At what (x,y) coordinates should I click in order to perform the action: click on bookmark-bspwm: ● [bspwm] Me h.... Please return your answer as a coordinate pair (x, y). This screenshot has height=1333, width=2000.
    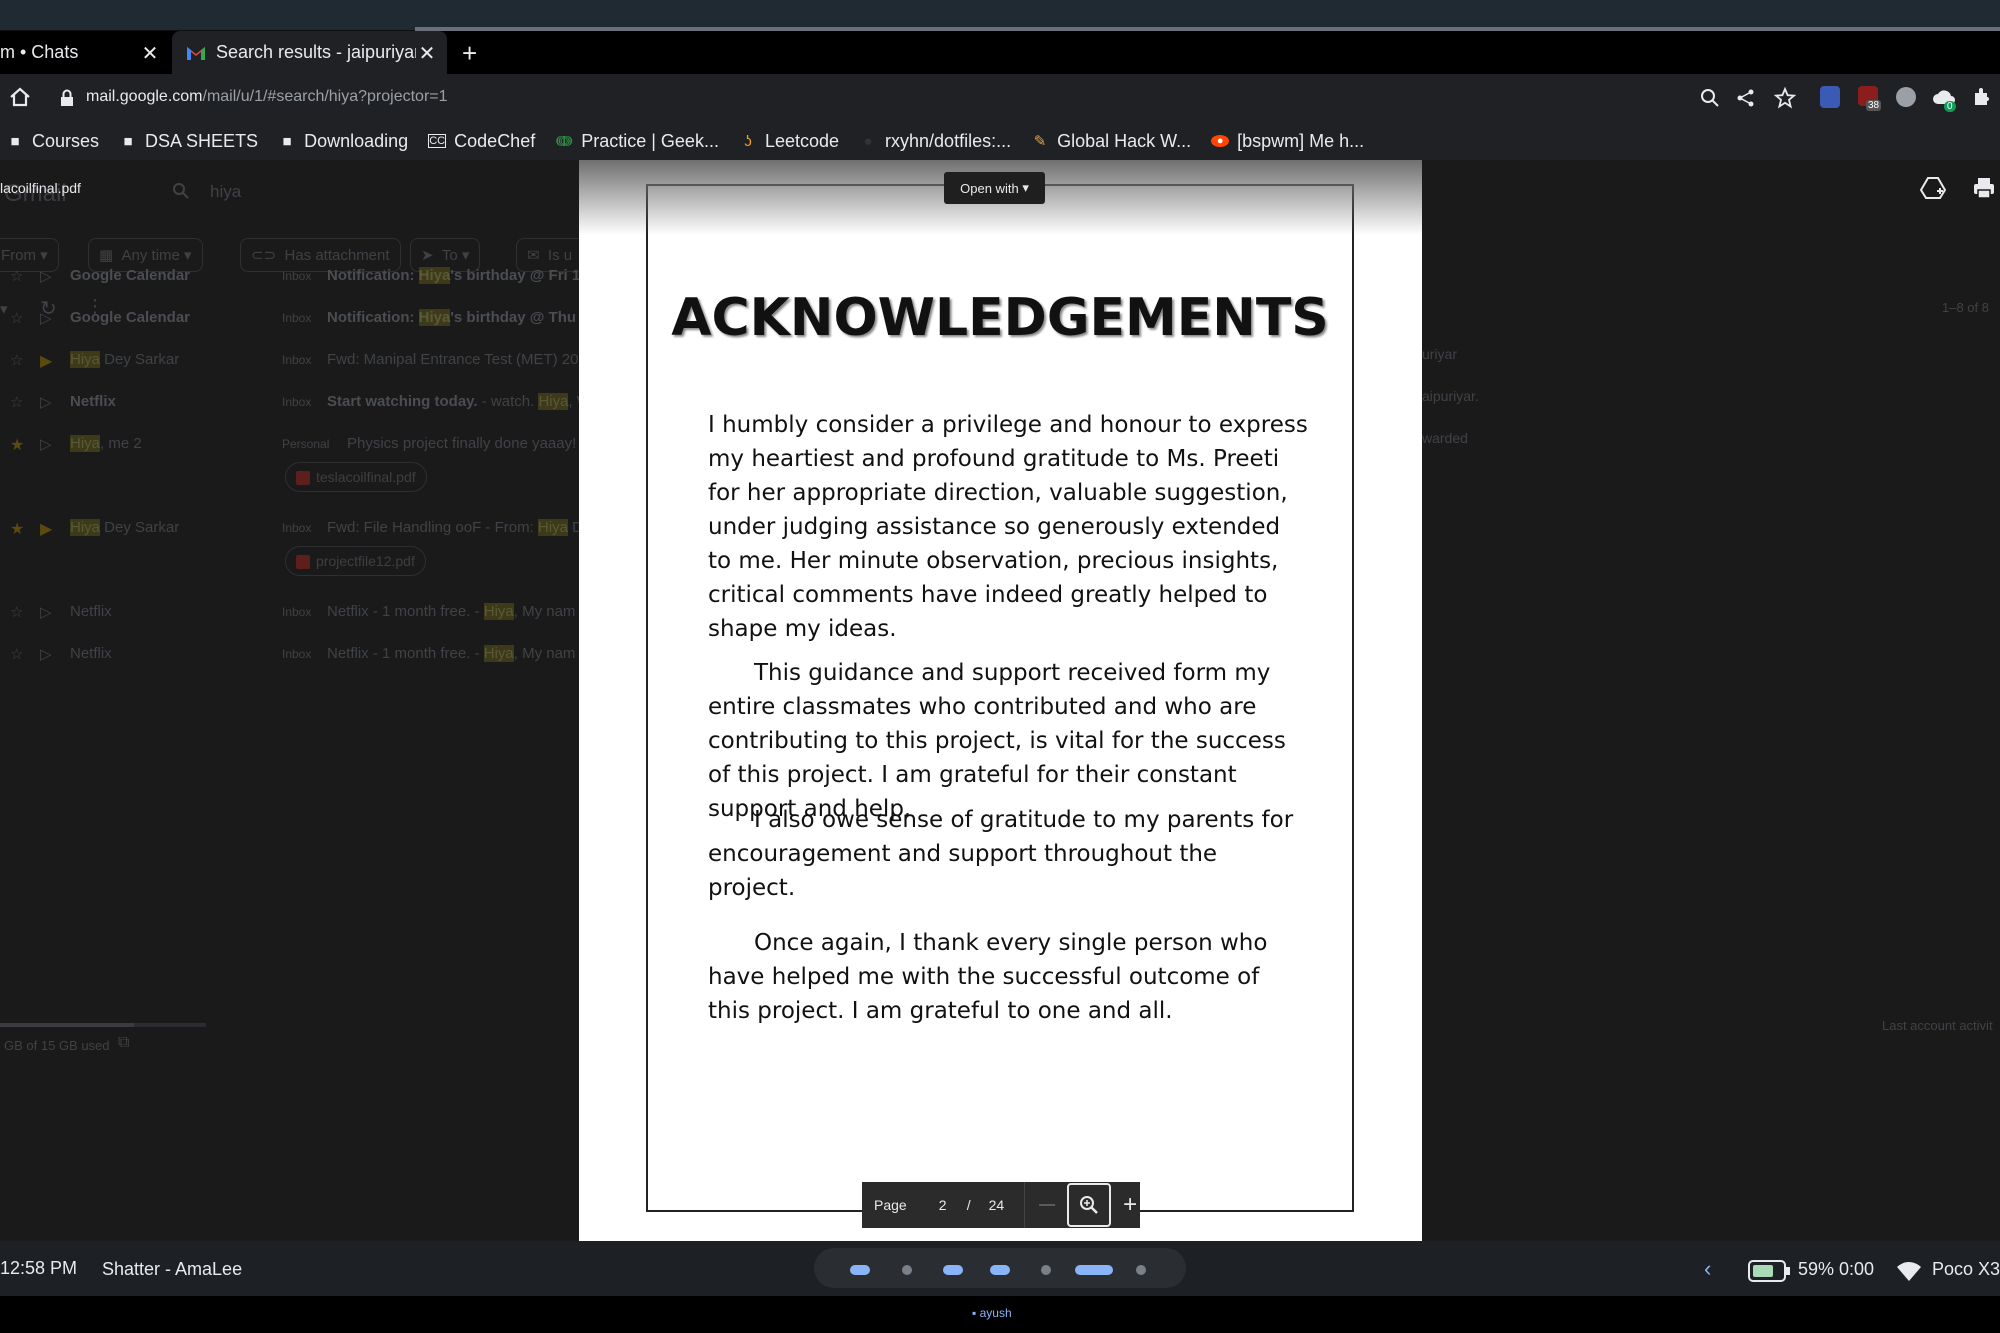
    Looking at the image, I should click on (1287, 141).